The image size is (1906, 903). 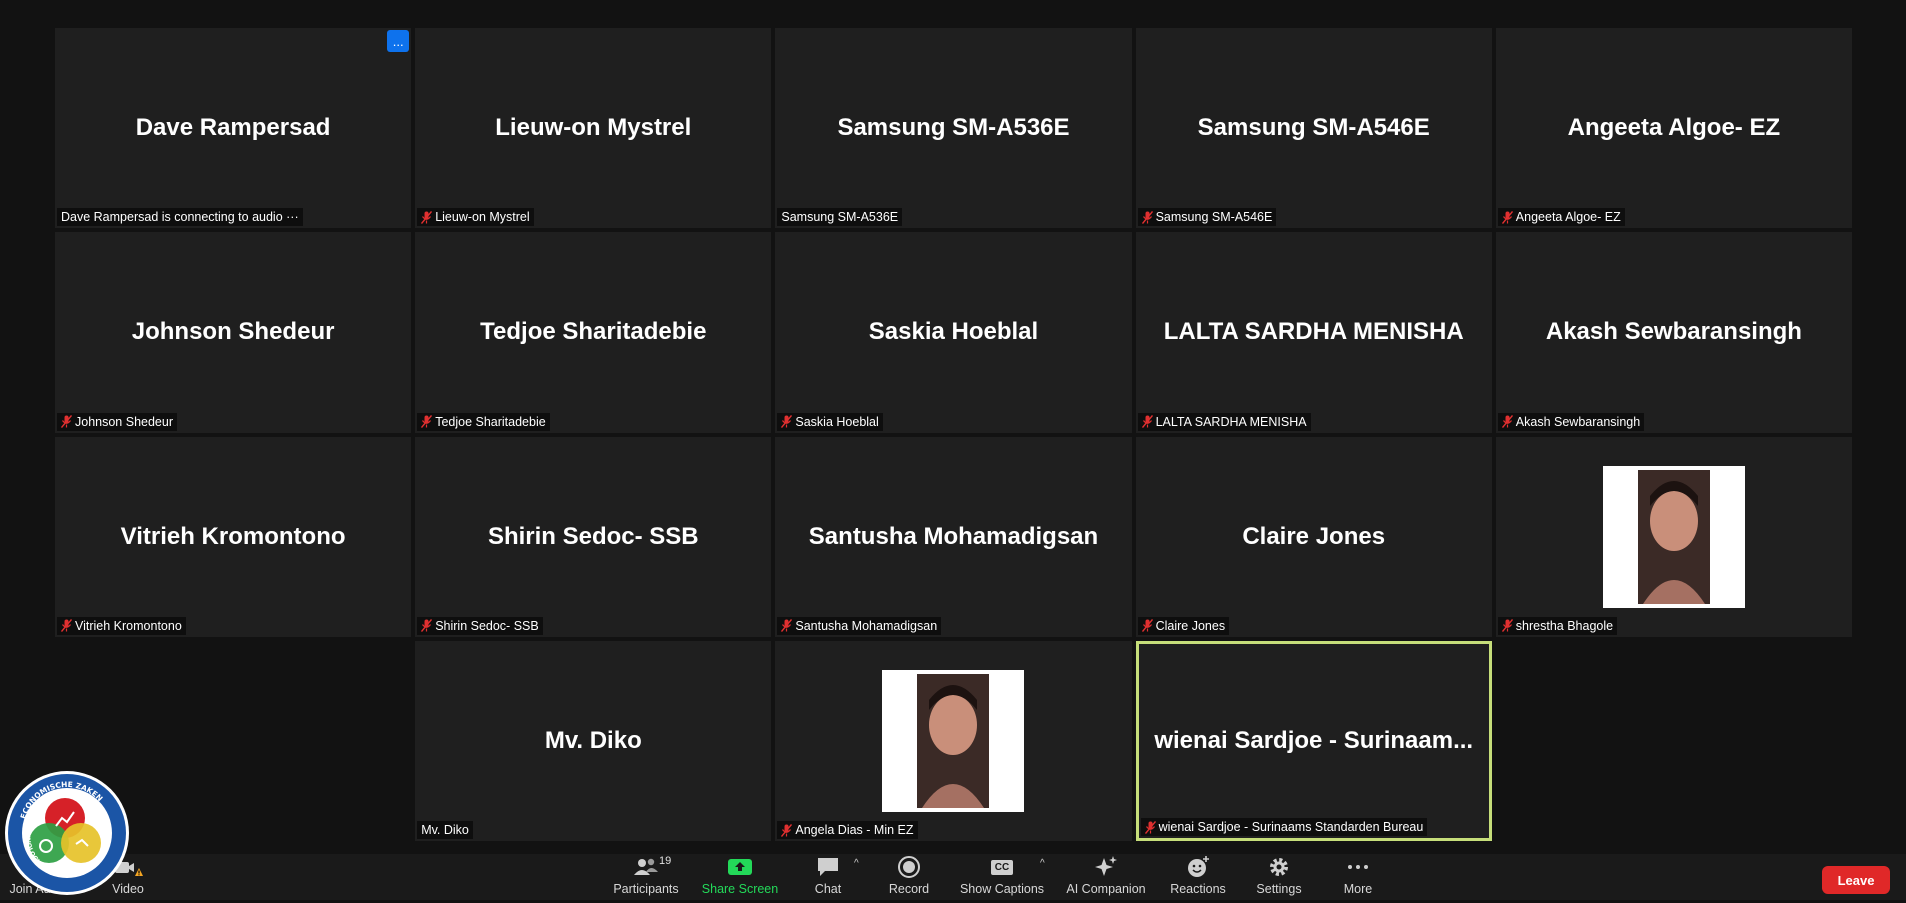 What do you see at coordinates (1358, 889) in the screenshot?
I see `more-label: More` at bounding box center [1358, 889].